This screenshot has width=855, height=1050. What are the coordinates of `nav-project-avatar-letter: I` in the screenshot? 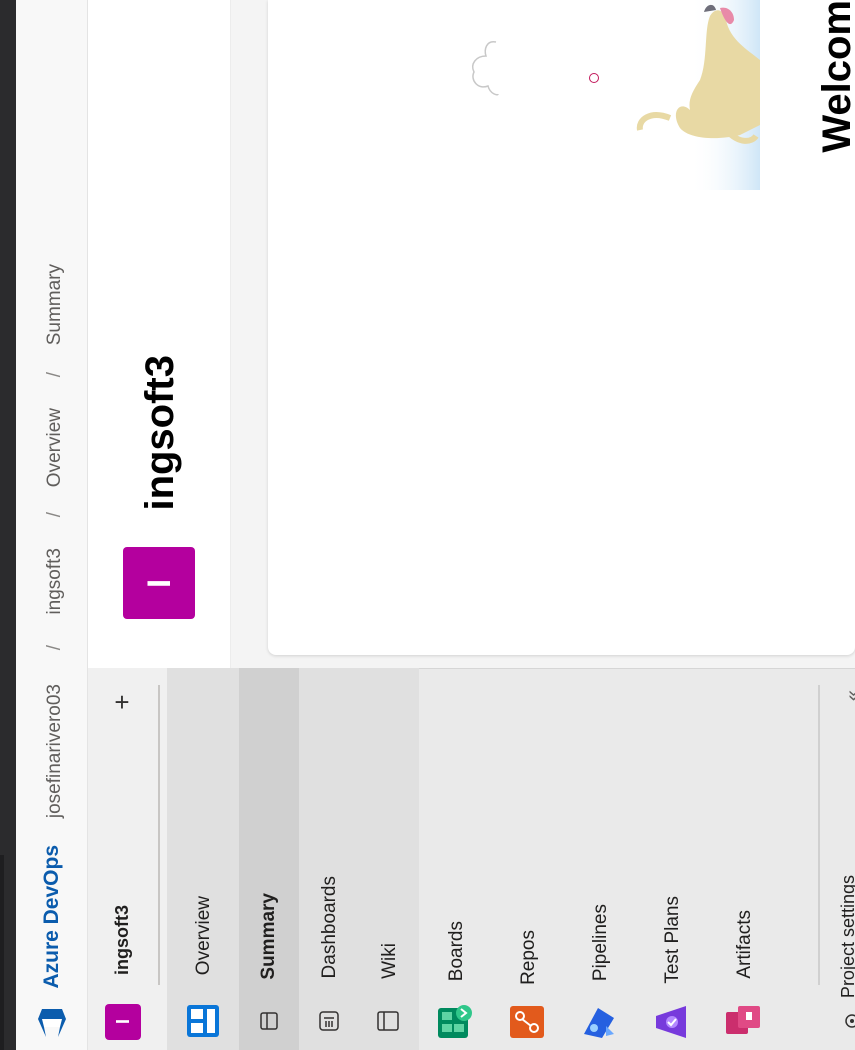 It's located at (122, 1022).